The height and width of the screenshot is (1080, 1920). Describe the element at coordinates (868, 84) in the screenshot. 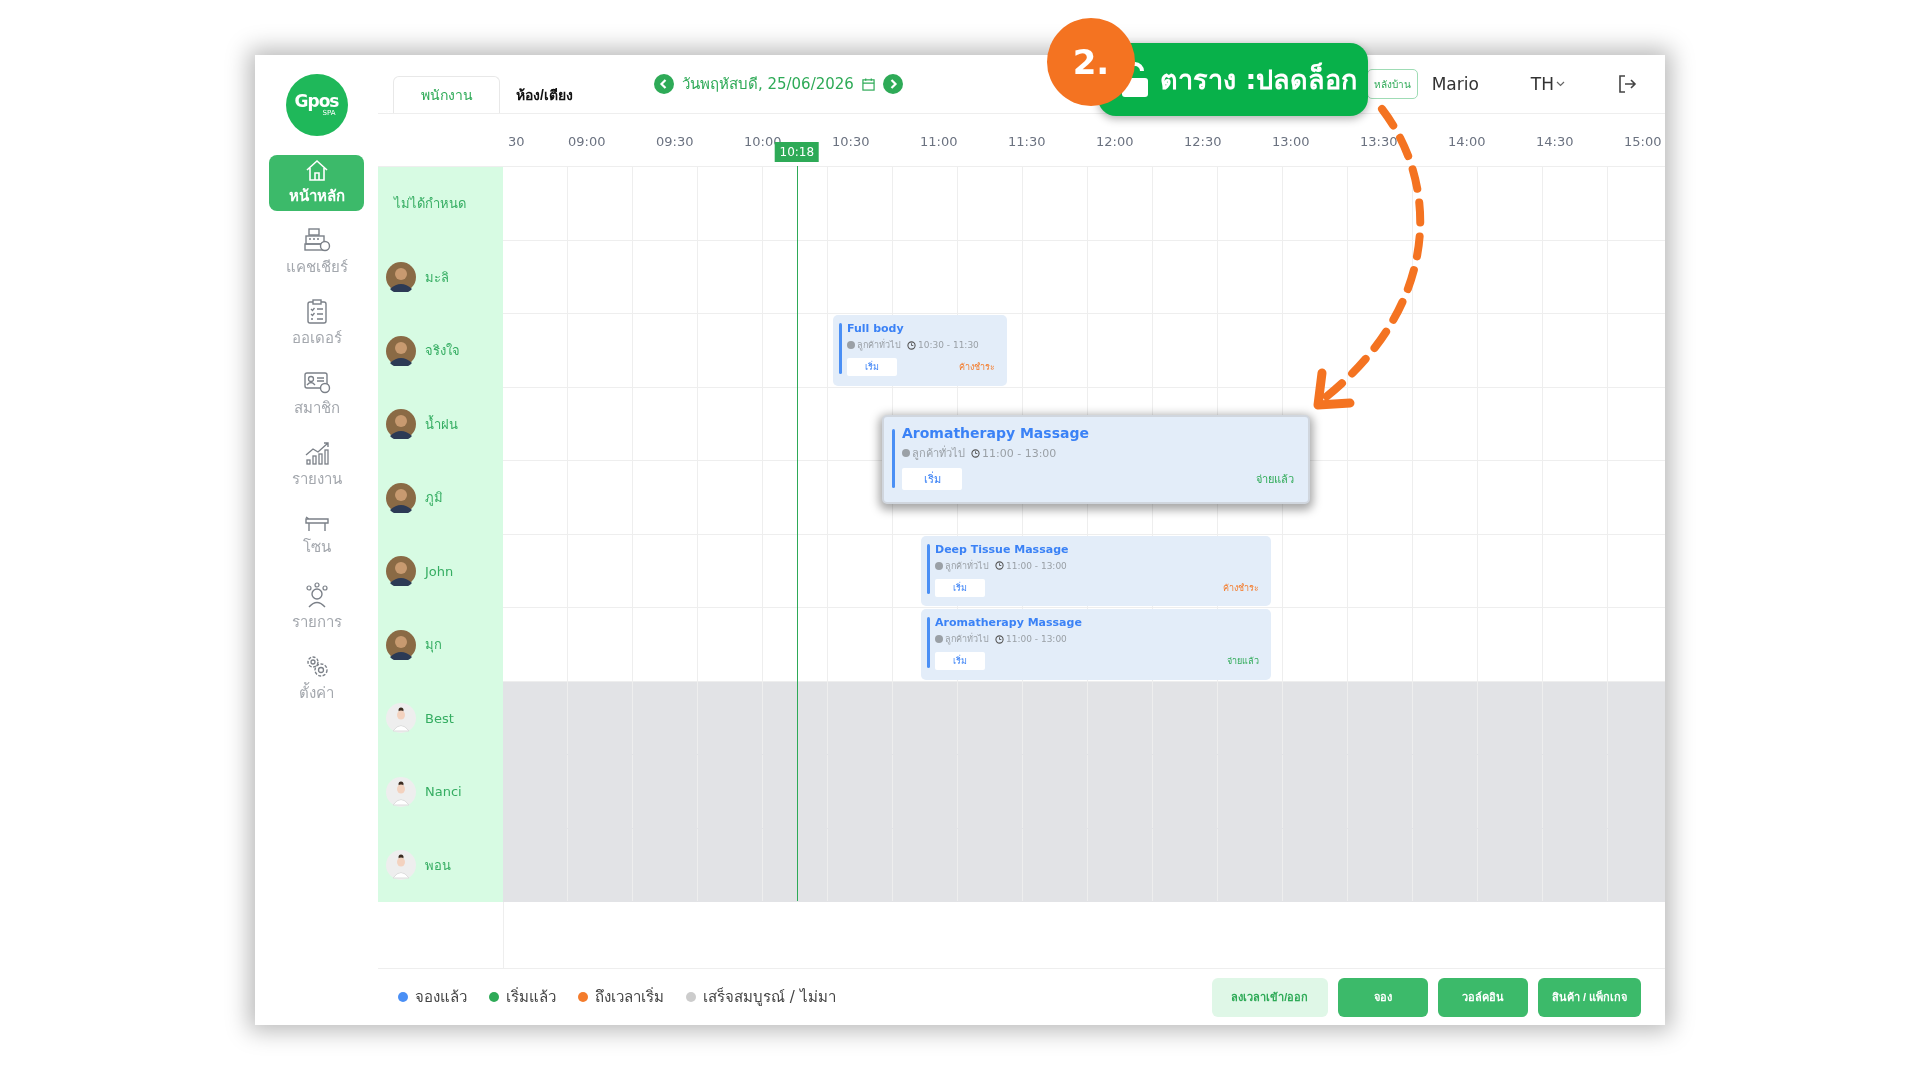

I see `calendar-icon` at that location.